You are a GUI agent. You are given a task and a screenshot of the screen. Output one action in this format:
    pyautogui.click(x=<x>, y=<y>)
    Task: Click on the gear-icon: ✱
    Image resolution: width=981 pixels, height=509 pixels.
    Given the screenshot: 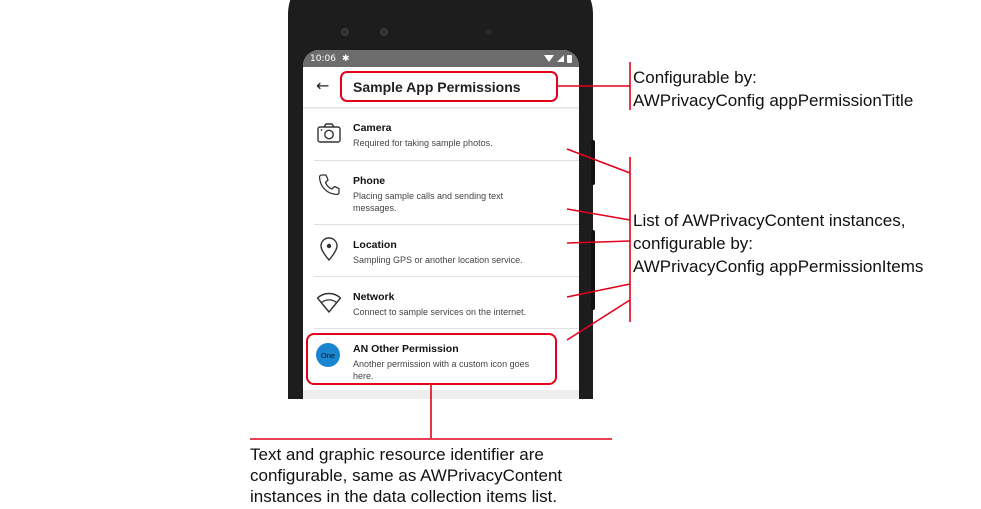 What is the action you would take?
    pyautogui.click(x=345, y=58)
    